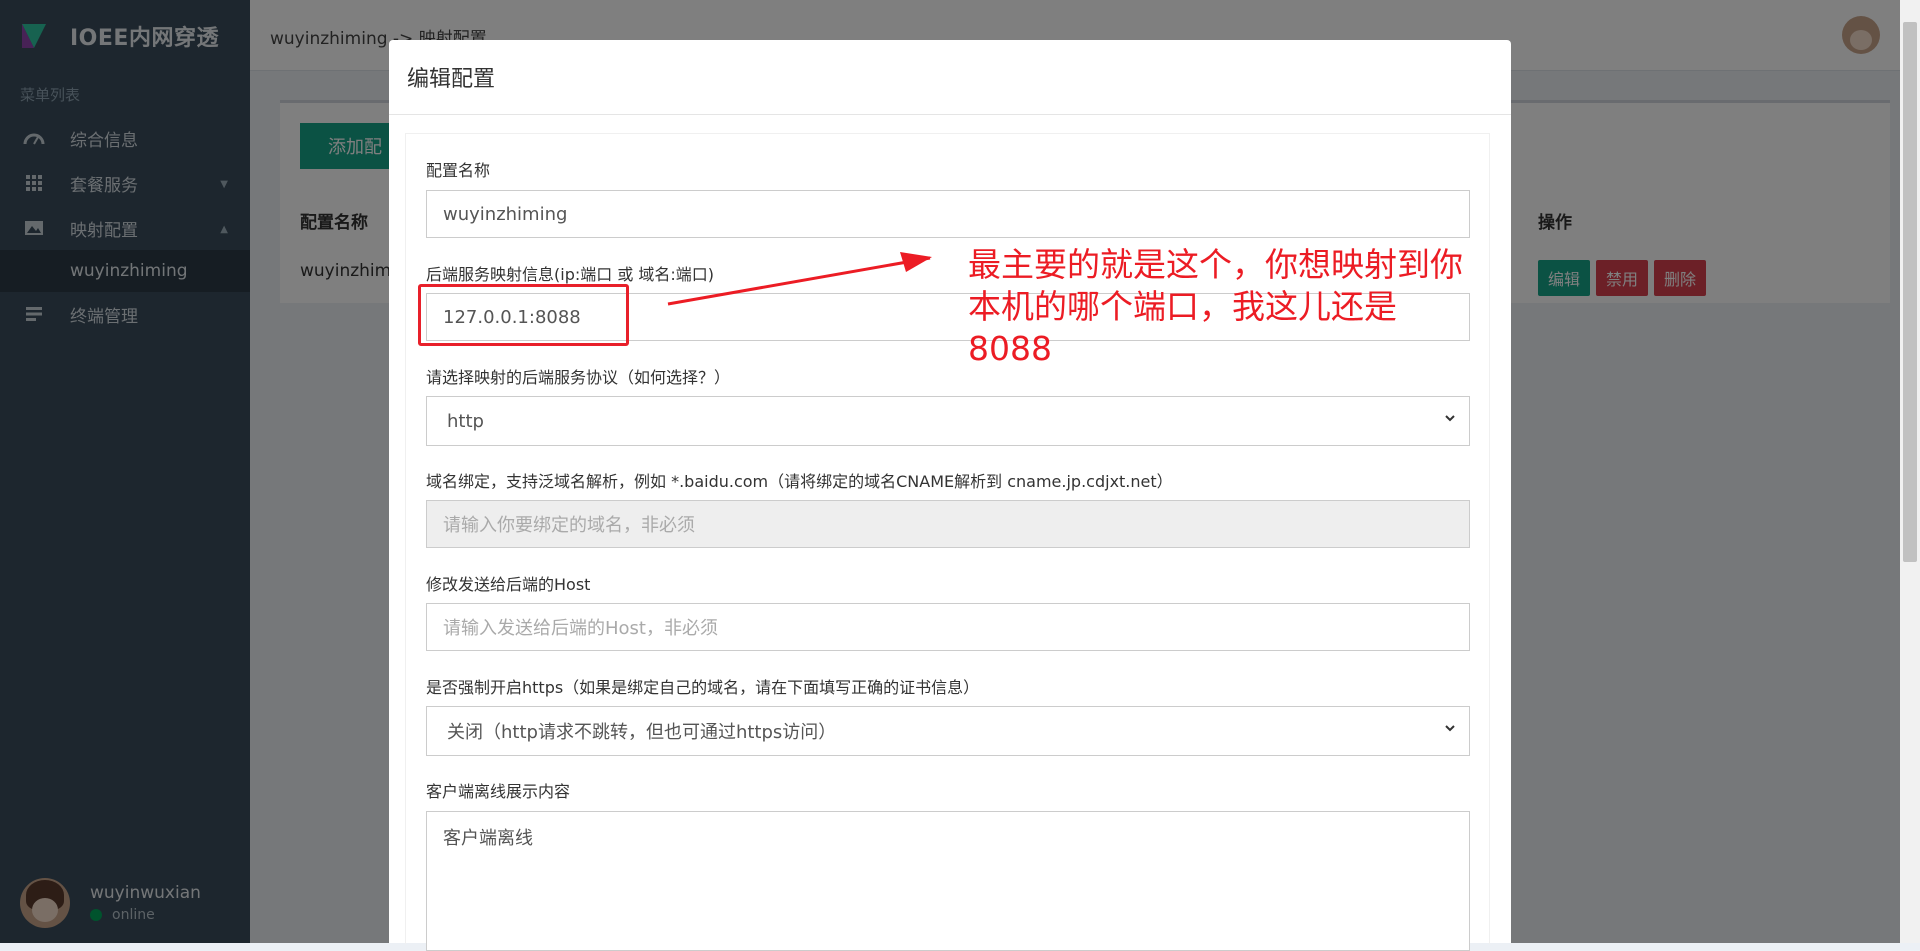 This screenshot has height=951, width=1920. I want to click on annotation-line-1: 最主要的就是这个，你想映射到你, so click(1215, 264).